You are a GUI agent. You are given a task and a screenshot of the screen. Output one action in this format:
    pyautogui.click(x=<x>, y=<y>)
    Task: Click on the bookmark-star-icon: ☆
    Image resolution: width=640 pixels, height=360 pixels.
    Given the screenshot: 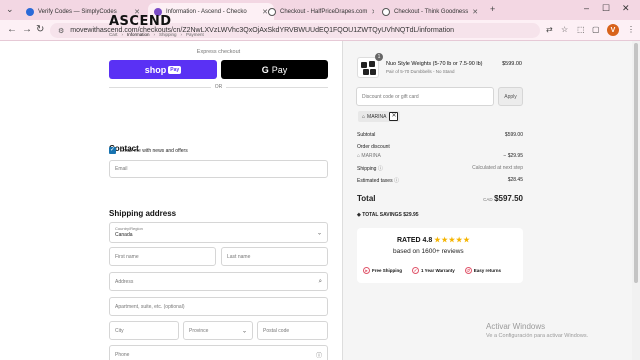 What is the action you would take?
    pyautogui.click(x=564, y=29)
    